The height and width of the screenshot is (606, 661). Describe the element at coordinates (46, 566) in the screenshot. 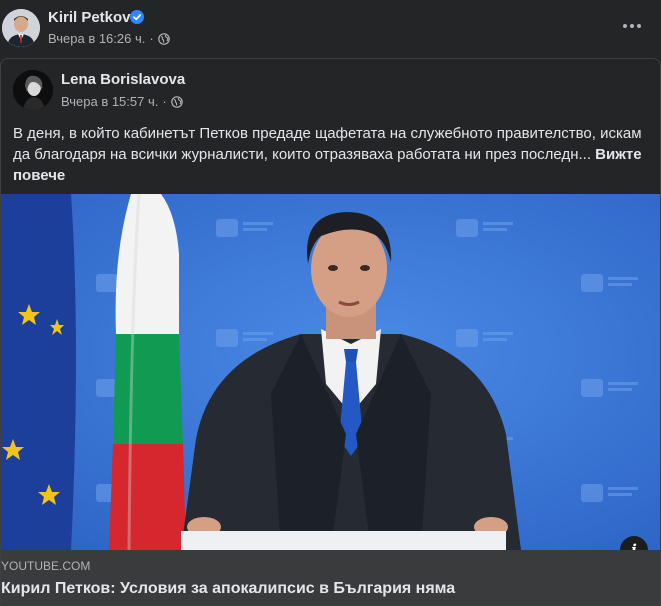

I see `link-domain: YOUTUBE.COM` at that location.